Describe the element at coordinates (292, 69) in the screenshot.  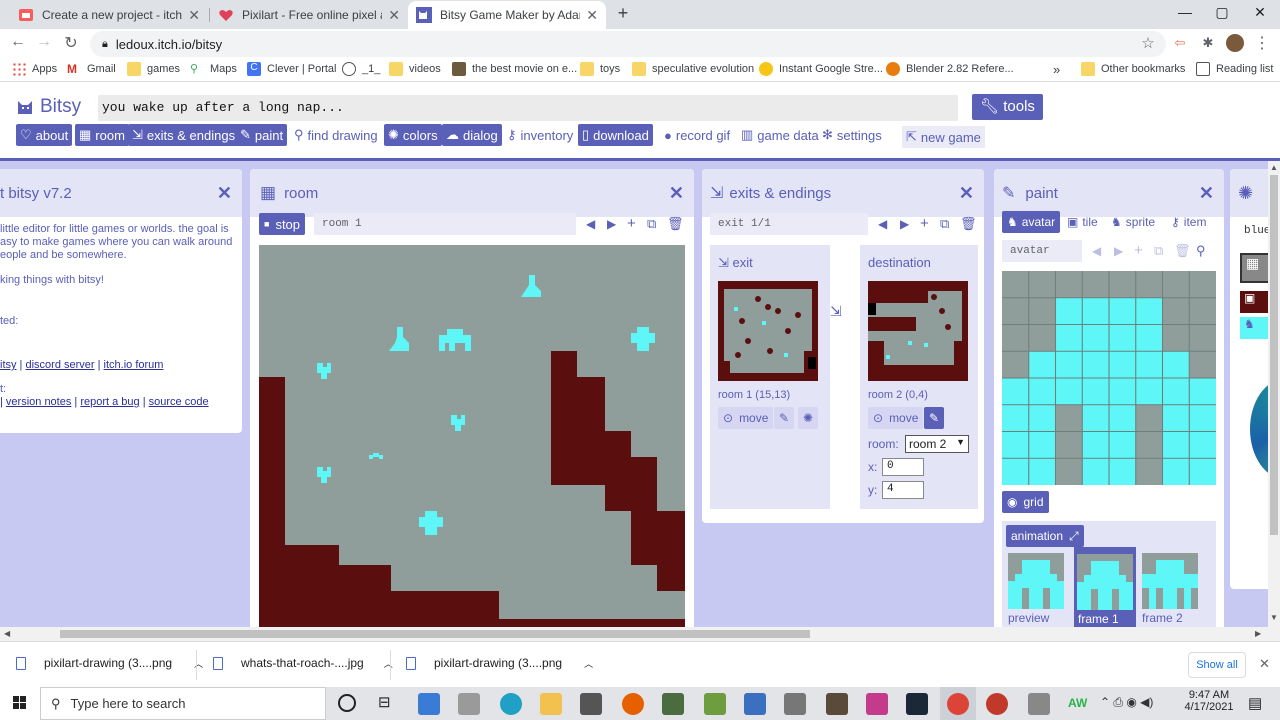
I see `bookmark-clever: C Clever | Portal` at that location.